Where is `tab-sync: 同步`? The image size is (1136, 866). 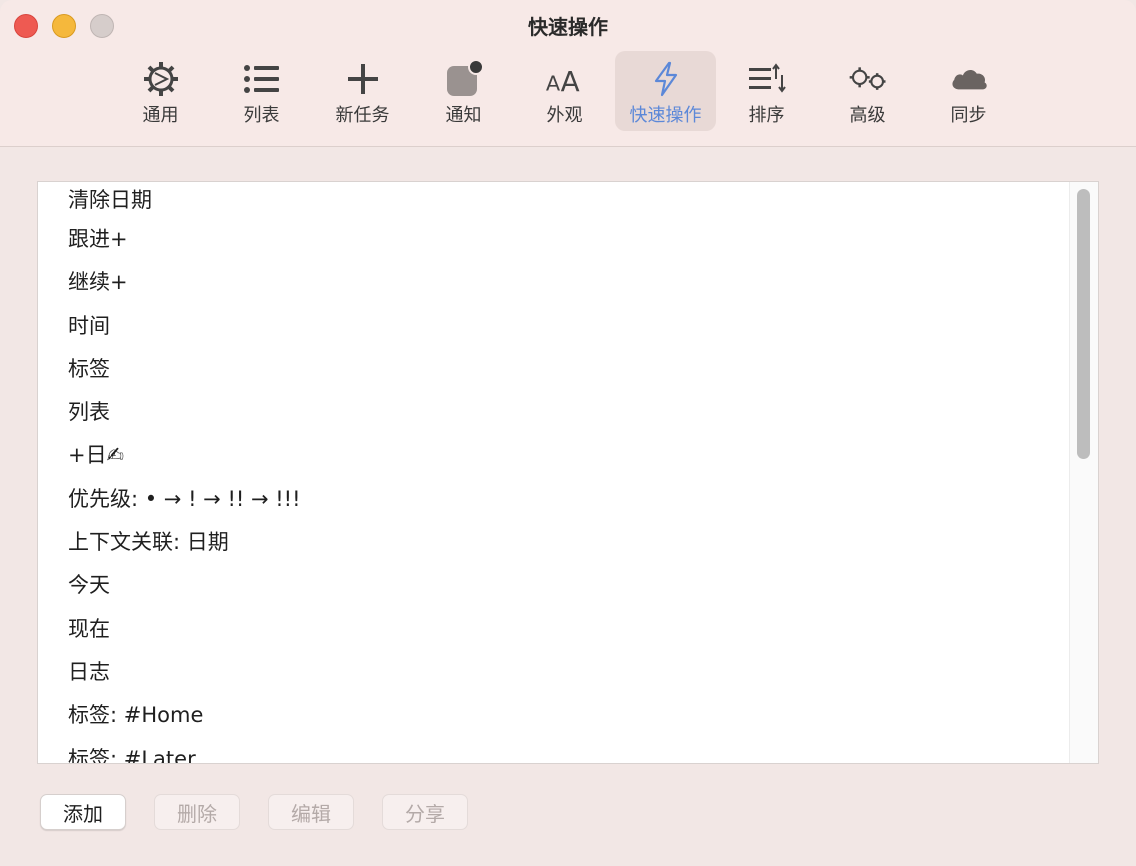
tab-sync: 同步 is located at coordinates (968, 91).